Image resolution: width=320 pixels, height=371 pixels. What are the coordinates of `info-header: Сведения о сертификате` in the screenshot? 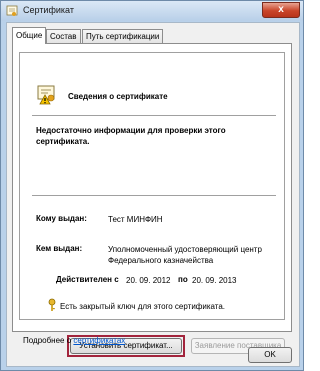 It's located at (118, 96).